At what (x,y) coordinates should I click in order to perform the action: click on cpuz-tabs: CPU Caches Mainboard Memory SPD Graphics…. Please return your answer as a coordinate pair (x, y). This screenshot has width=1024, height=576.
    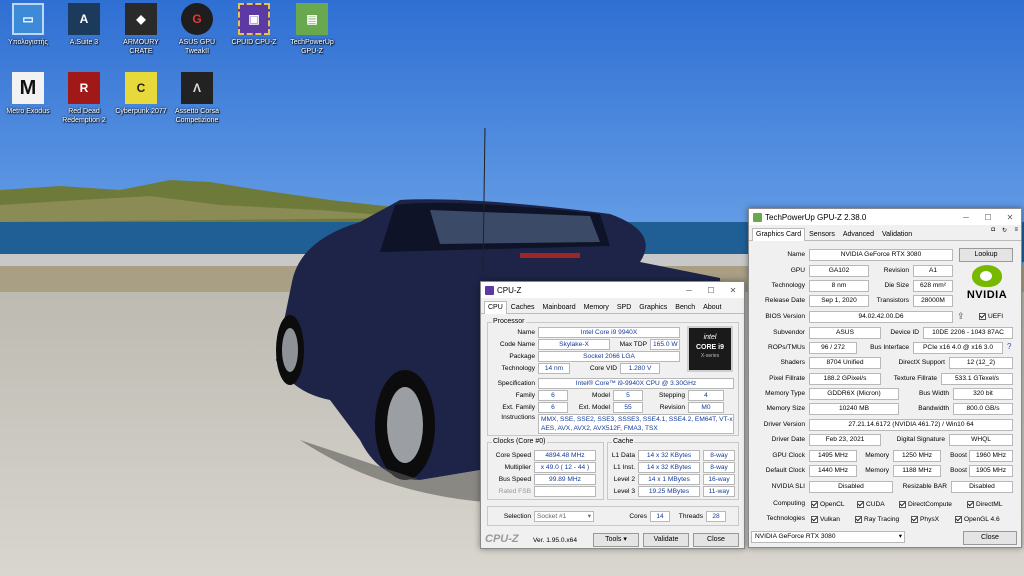
    Looking at the image, I should click on (612, 306).